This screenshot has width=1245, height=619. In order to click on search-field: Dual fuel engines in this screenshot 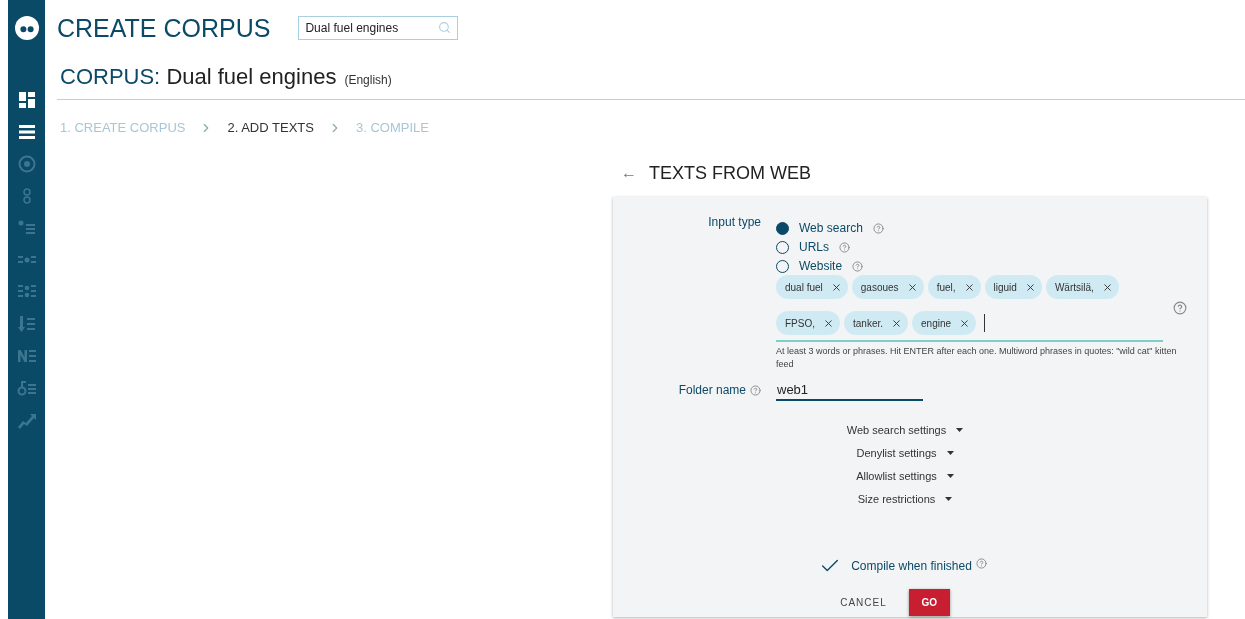, I will do `click(378, 28)`.